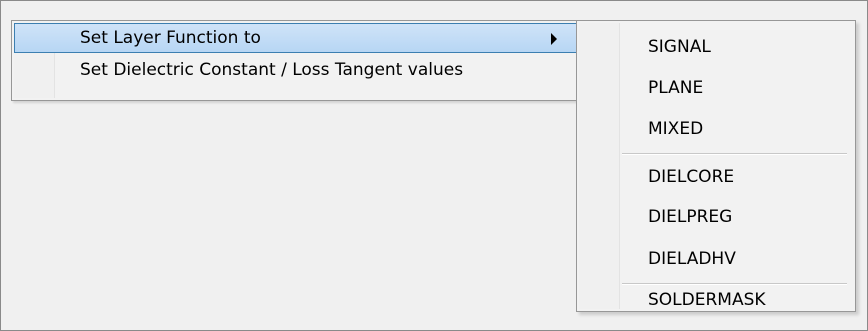 The height and width of the screenshot is (331, 868). I want to click on submenu-arrow-icon, so click(554, 39).